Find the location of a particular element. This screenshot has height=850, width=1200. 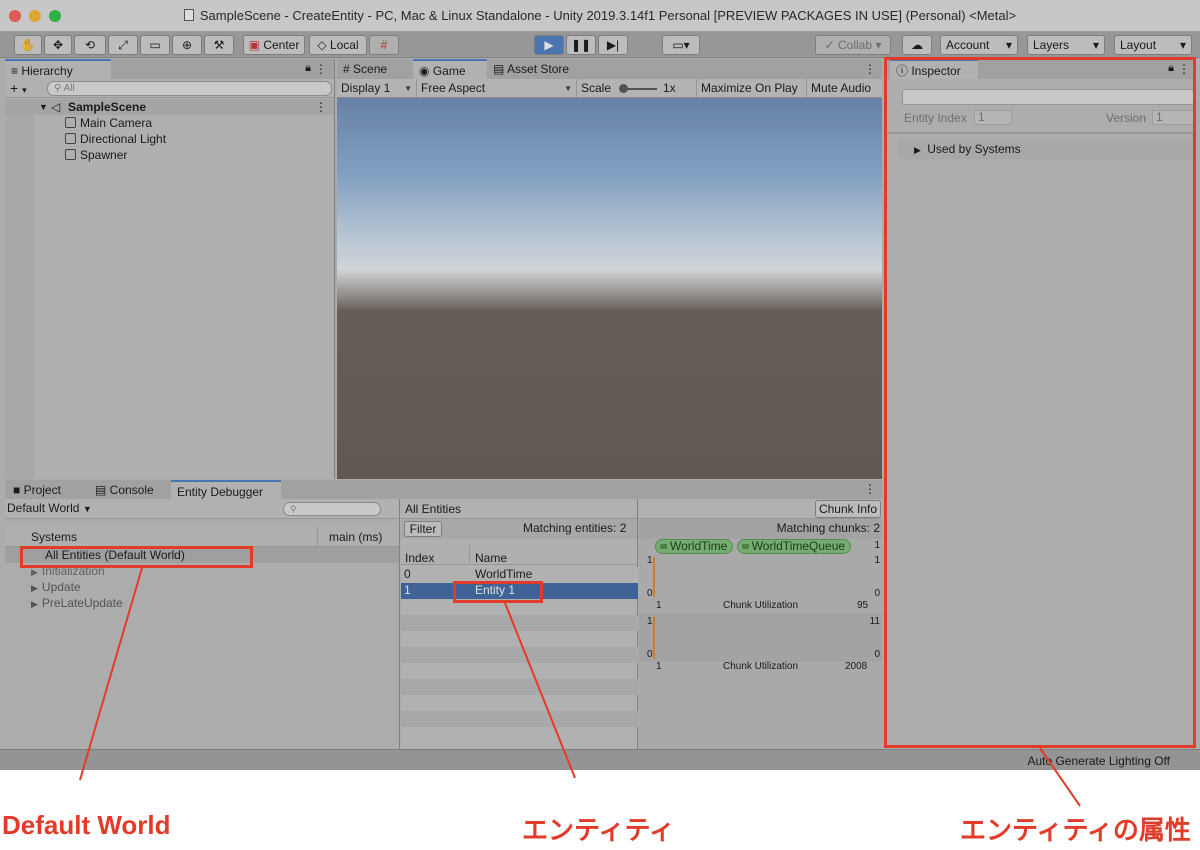

hierarchy-item: Main Camera is located at coordinates (108, 123).